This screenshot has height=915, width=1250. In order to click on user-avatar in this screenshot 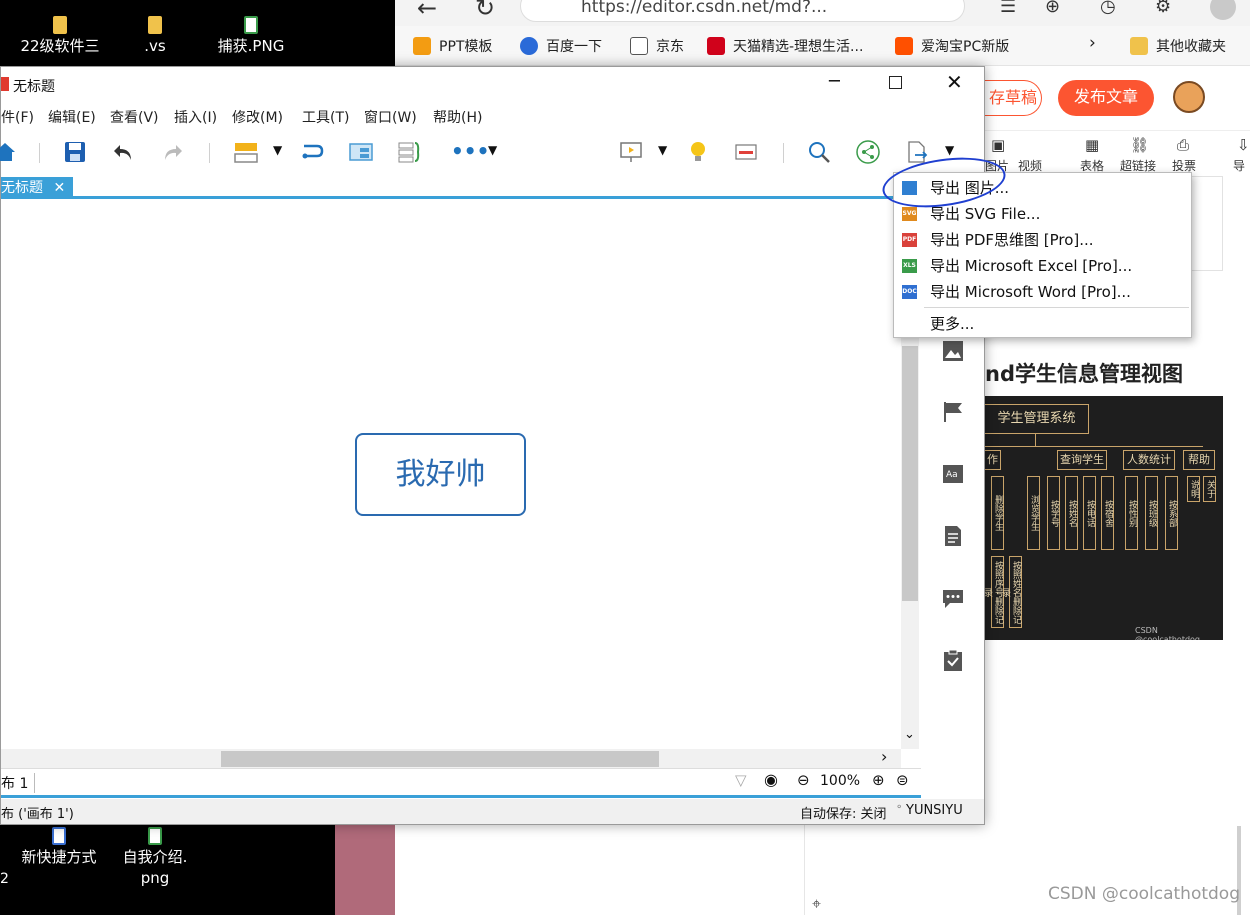, I will do `click(1189, 97)`.